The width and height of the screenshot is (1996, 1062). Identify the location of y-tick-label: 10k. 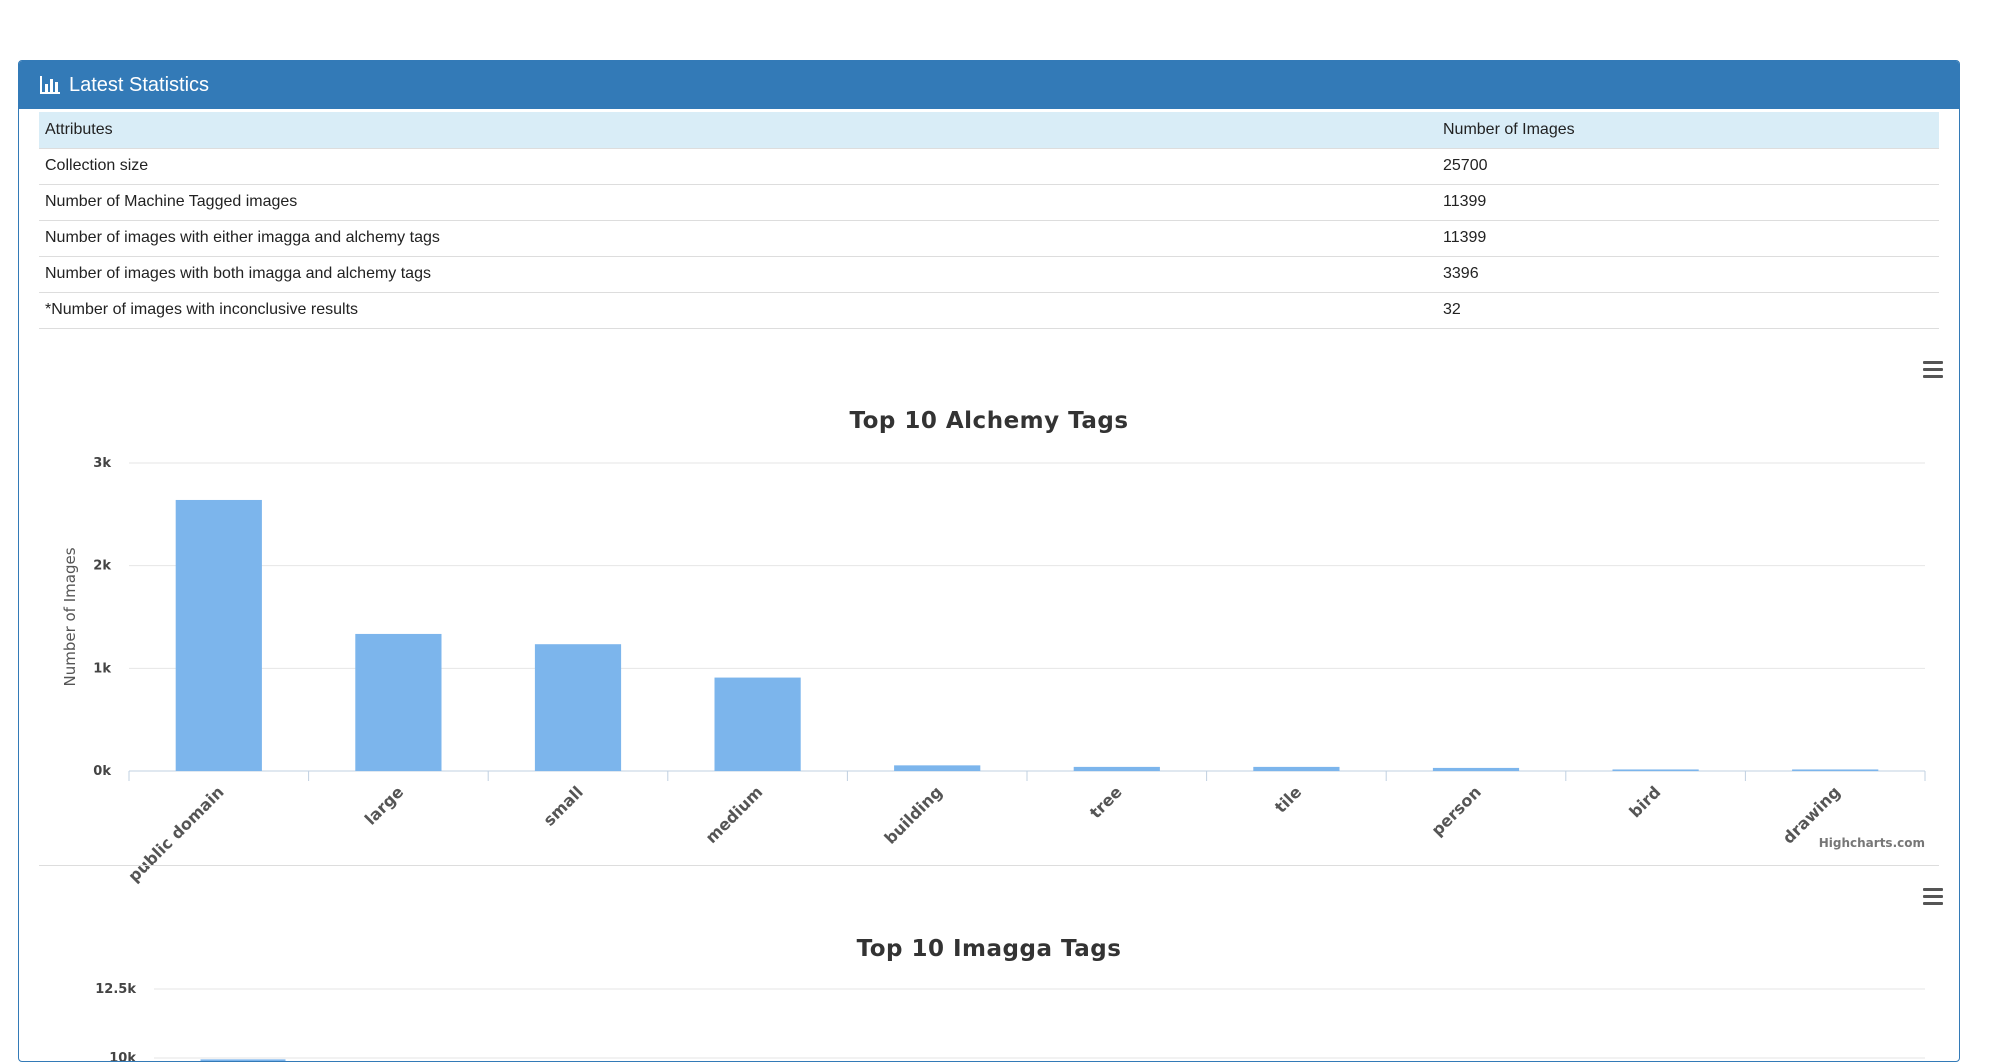
(122, 1056).